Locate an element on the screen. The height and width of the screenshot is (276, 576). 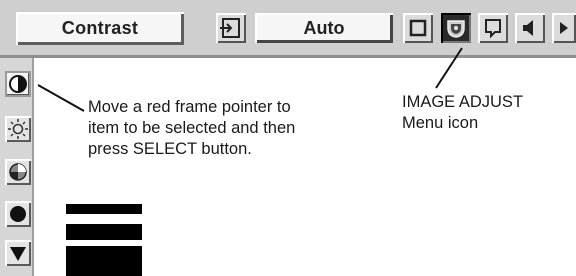
pointer-instruction-line: item to be selected and then is located at coordinates (192, 128).